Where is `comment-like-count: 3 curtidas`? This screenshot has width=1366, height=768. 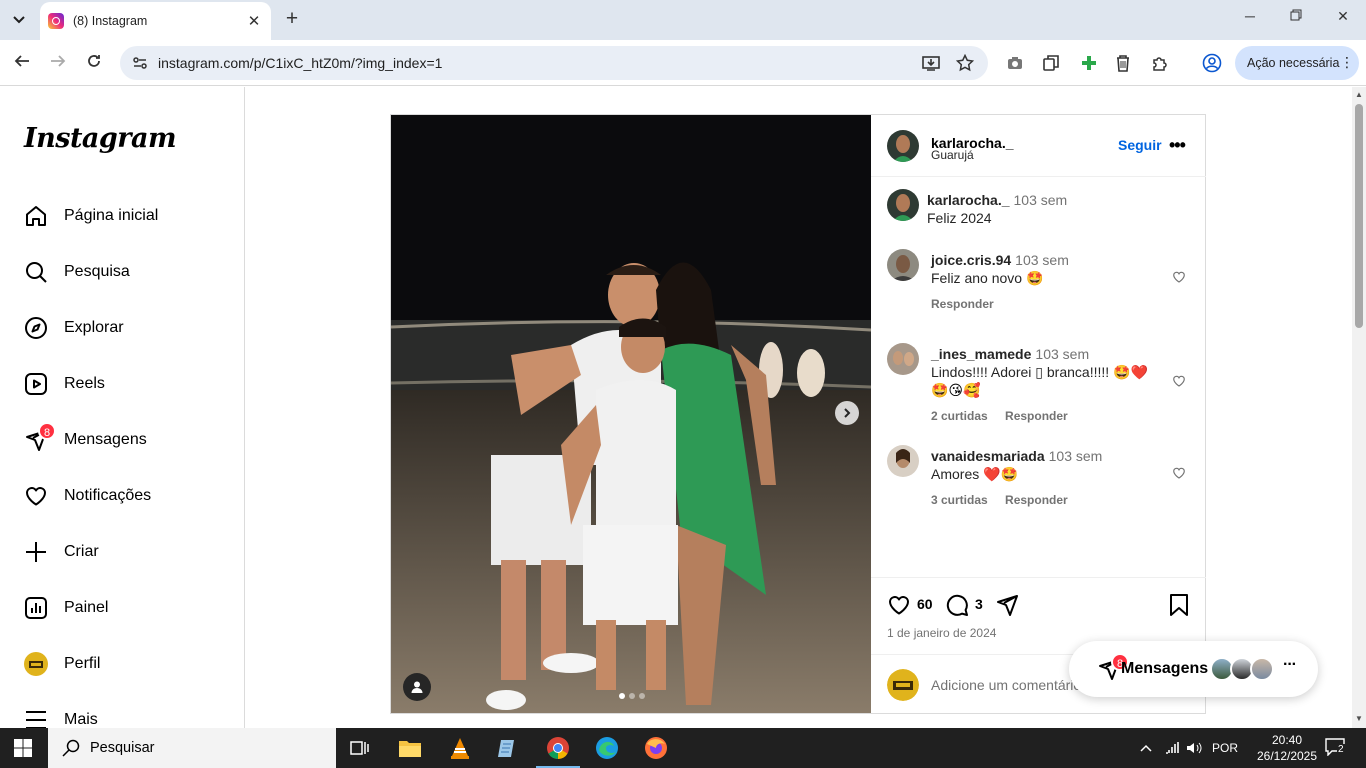
comment-like-count: 3 curtidas is located at coordinates (959, 500).